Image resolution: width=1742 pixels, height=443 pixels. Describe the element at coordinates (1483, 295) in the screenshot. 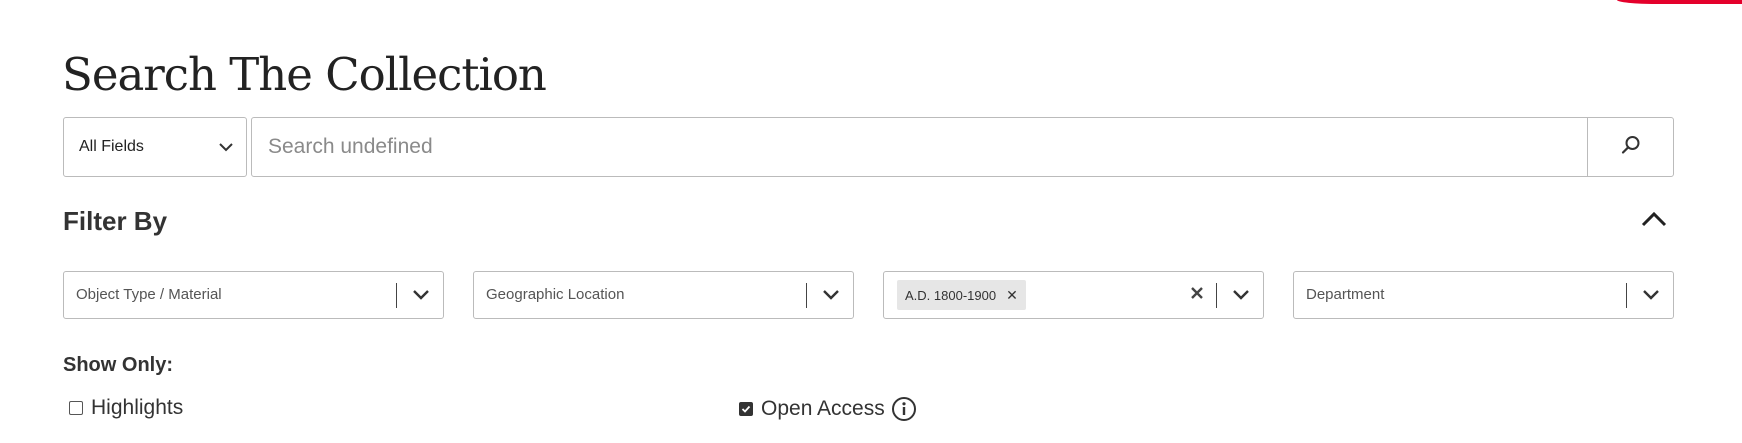

I see `filter-department: Department` at that location.